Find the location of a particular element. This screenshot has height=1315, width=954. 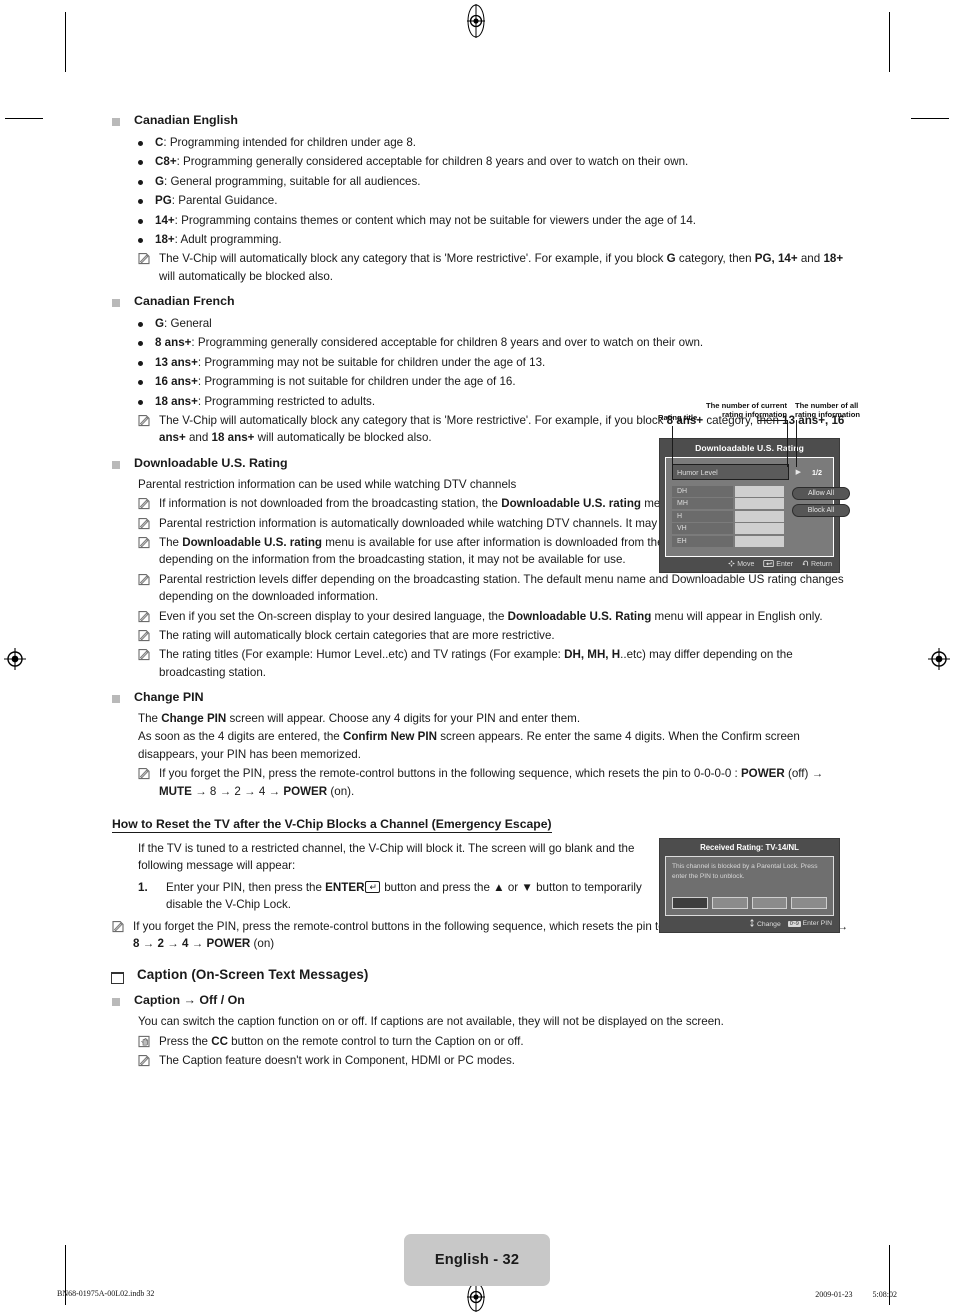

hint-return-label: Return is located at coordinates (821, 564).